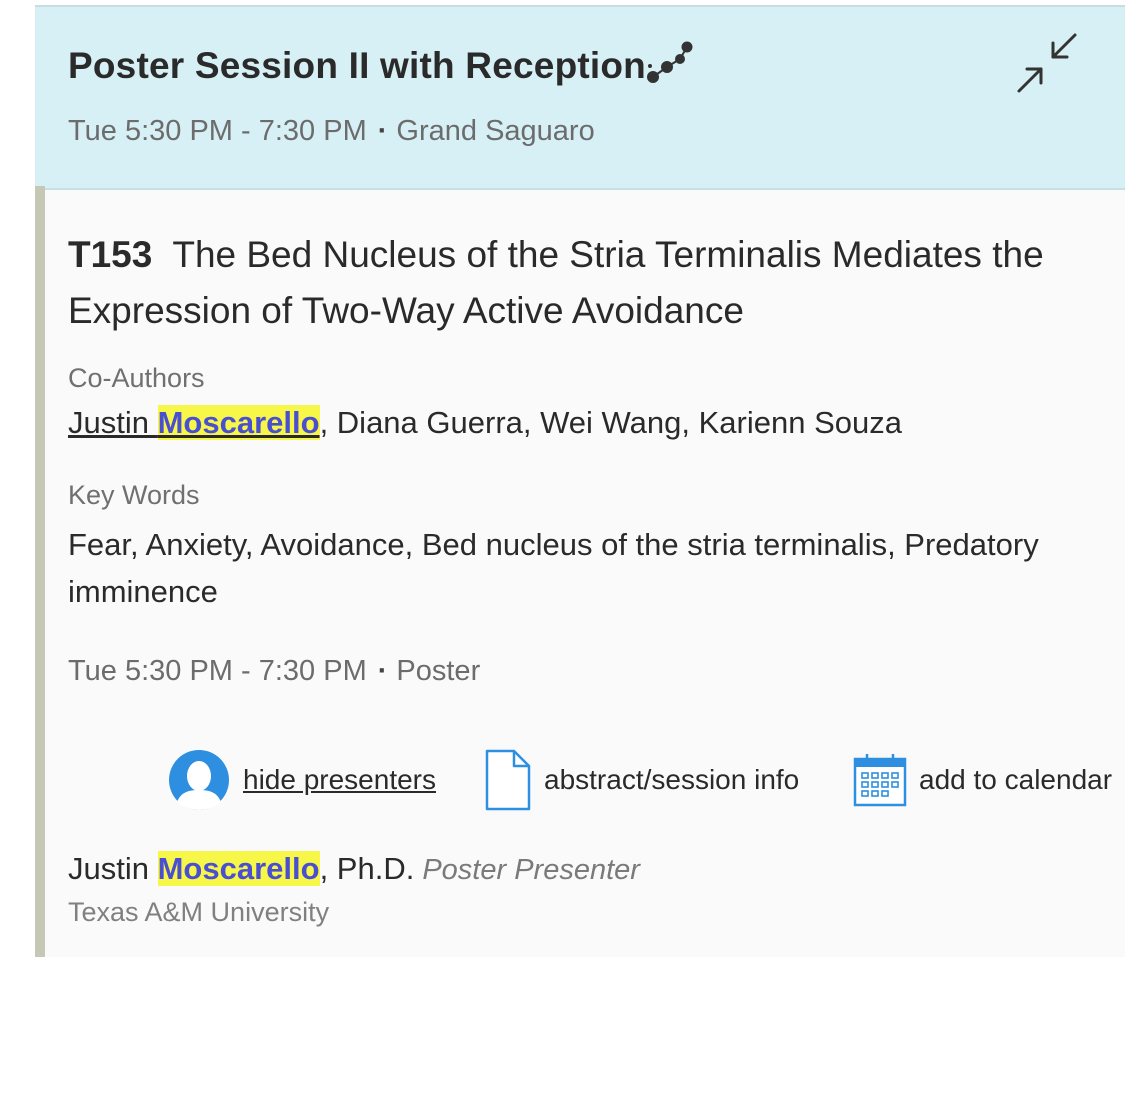  I want to click on session-time-location: Tue 5:30 PM - 7:30 PM · Grand Saguaro, so click(331, 131).